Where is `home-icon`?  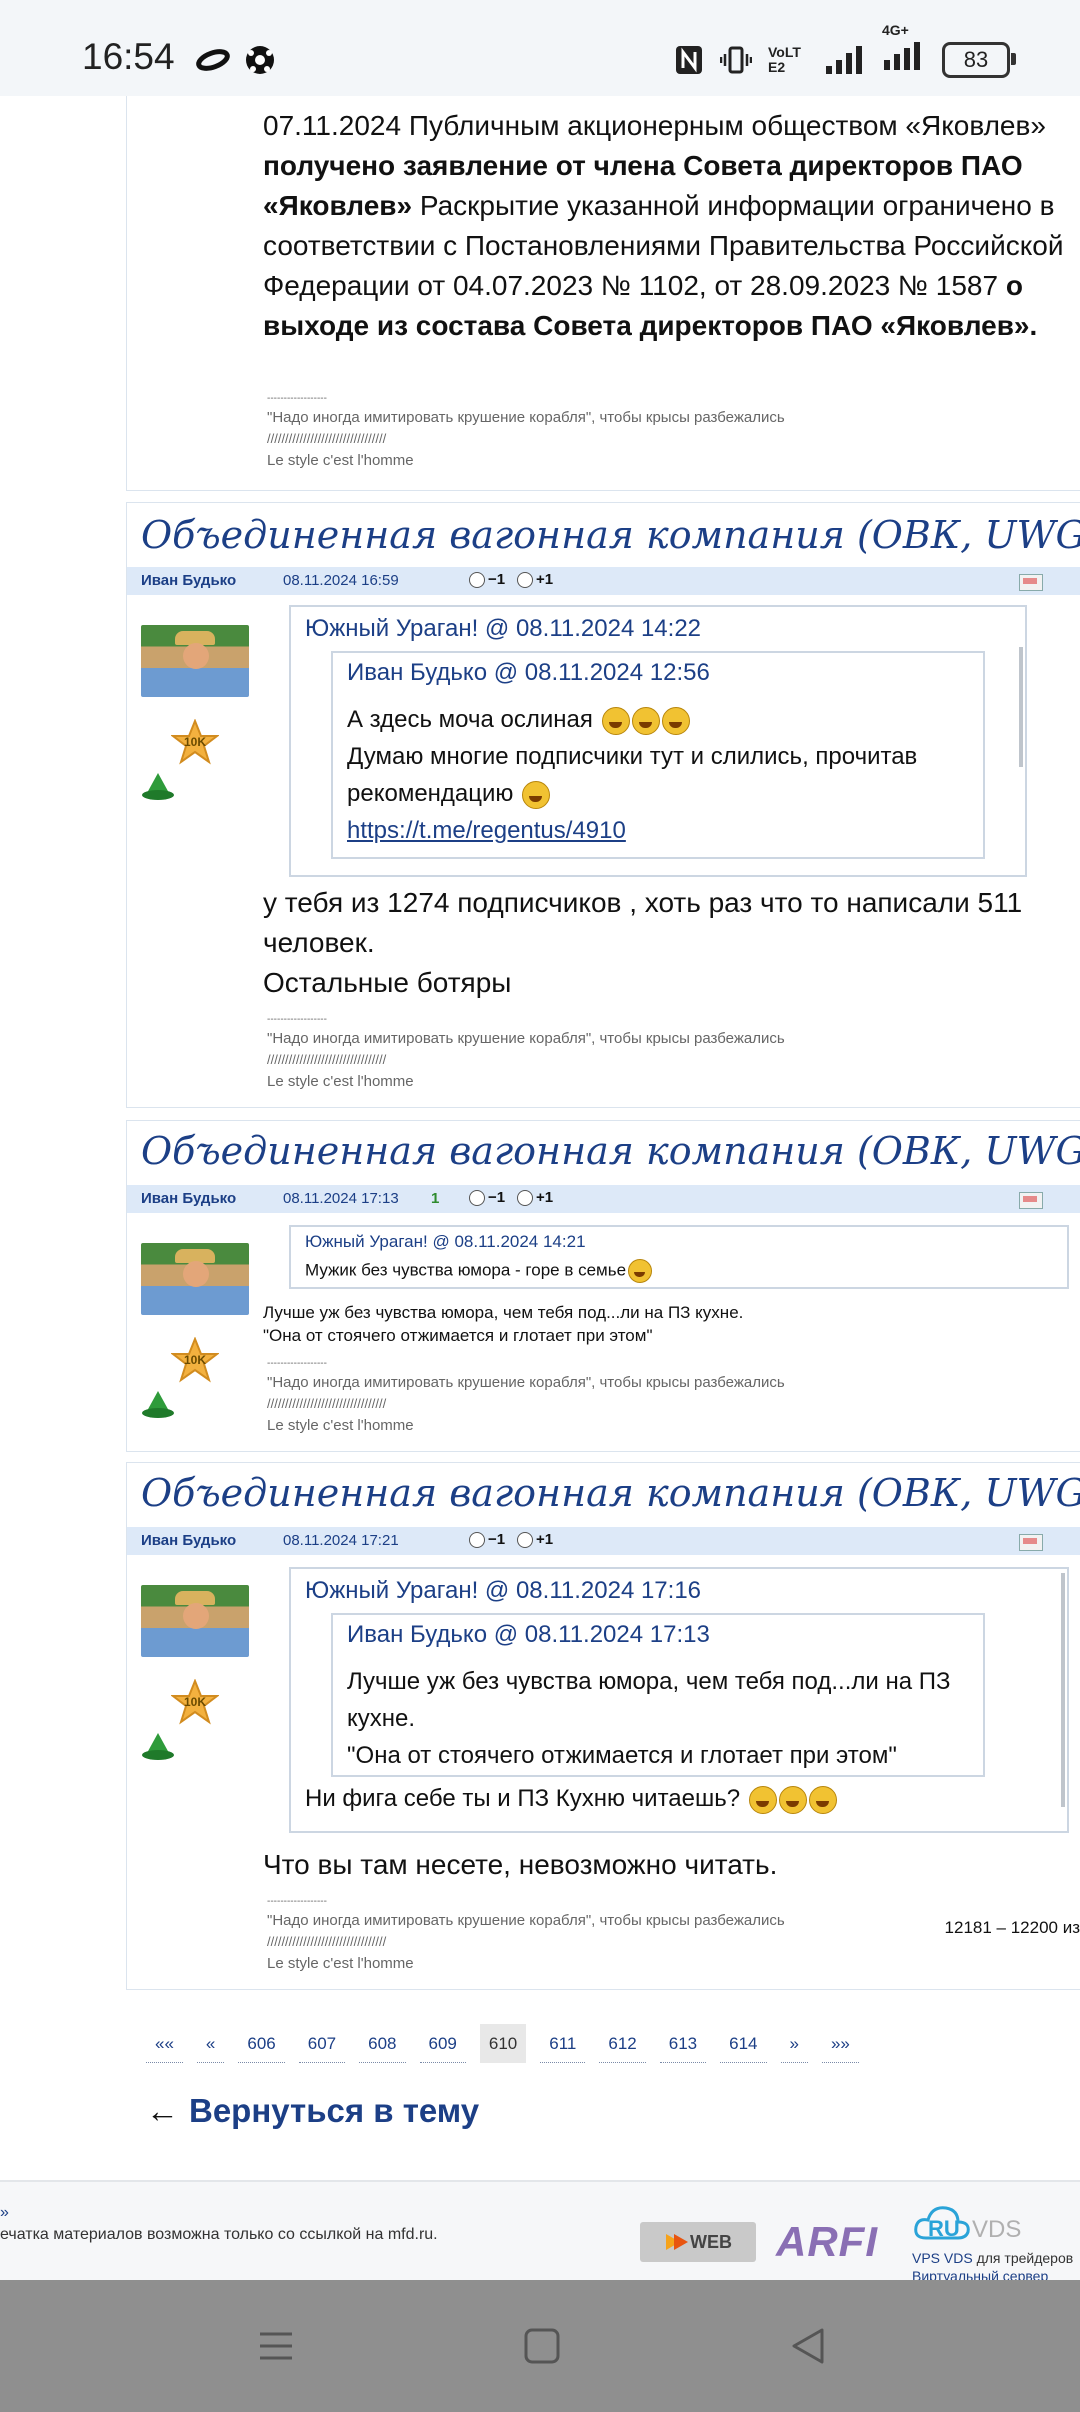
home-icon is located at coordinates (542, 2346).